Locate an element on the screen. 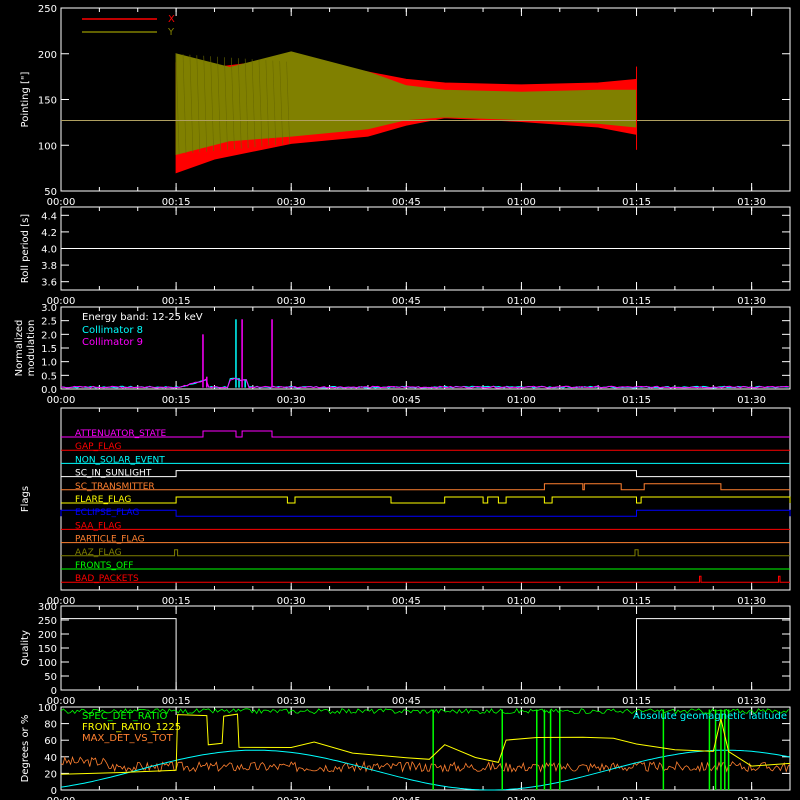 The width and height of the screenshot is (800, 800). y-tick-label: 40 is located at coordinates (50, 758).